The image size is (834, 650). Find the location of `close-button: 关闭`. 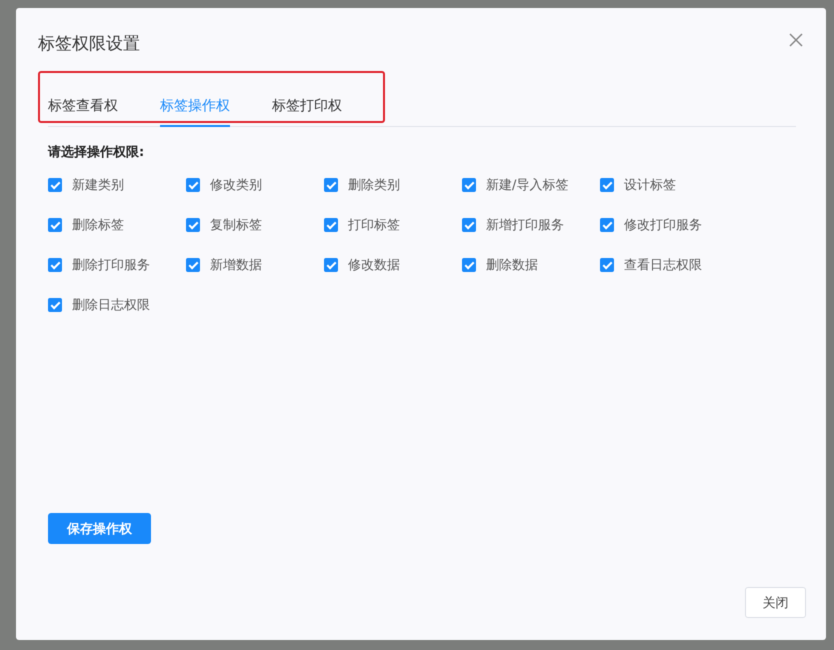

close-button: 关闭 is located at coordinates (775, 602).